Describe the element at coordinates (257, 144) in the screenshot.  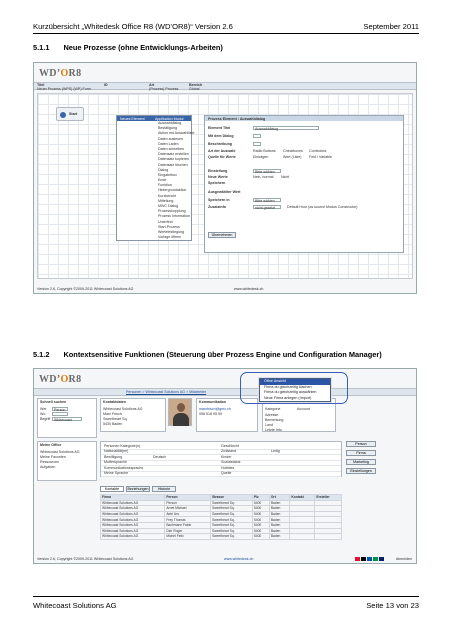
I see `description-field` at that location.